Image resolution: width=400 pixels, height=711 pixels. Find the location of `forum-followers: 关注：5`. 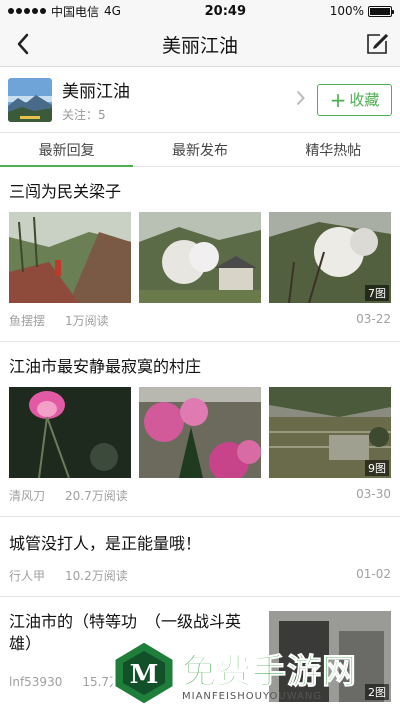

forum-followers: 关注：5 is located at coordinates (84, 114).